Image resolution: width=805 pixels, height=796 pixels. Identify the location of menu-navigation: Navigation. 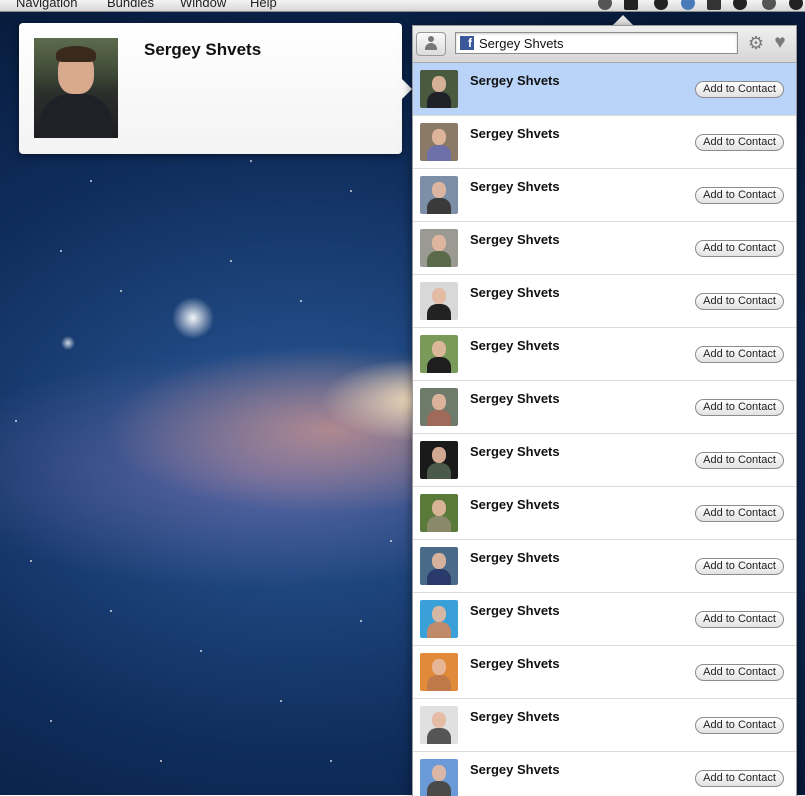
(46, 5).